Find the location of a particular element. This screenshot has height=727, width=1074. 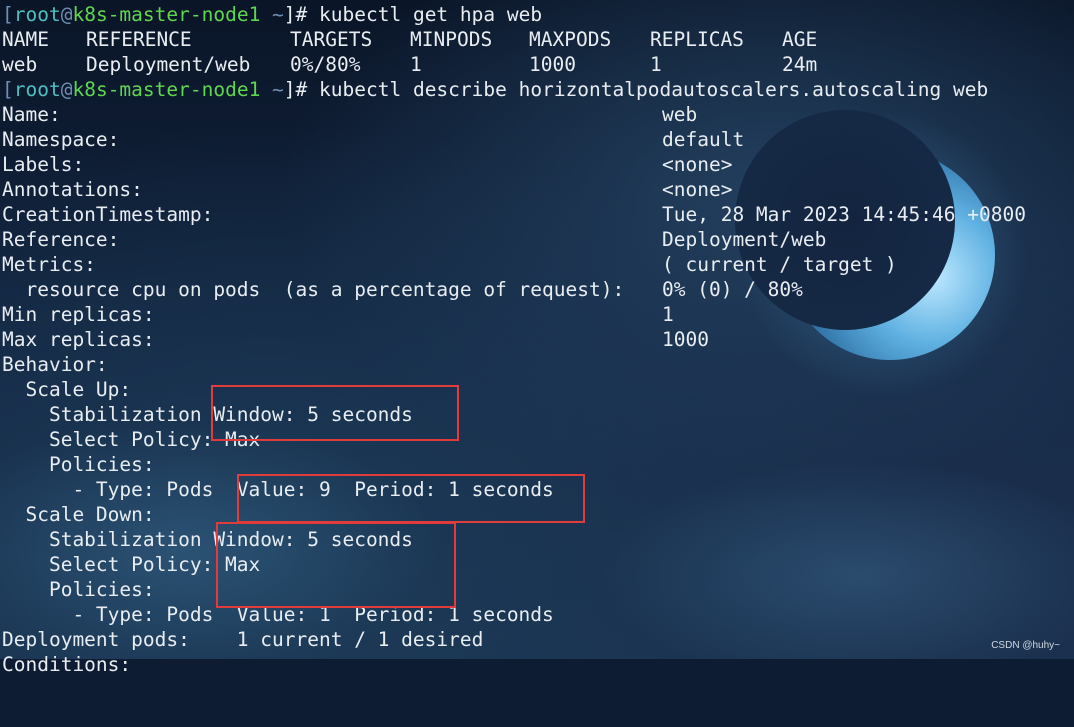

describe-line: Conditions: is located at coordinates (538, 664).